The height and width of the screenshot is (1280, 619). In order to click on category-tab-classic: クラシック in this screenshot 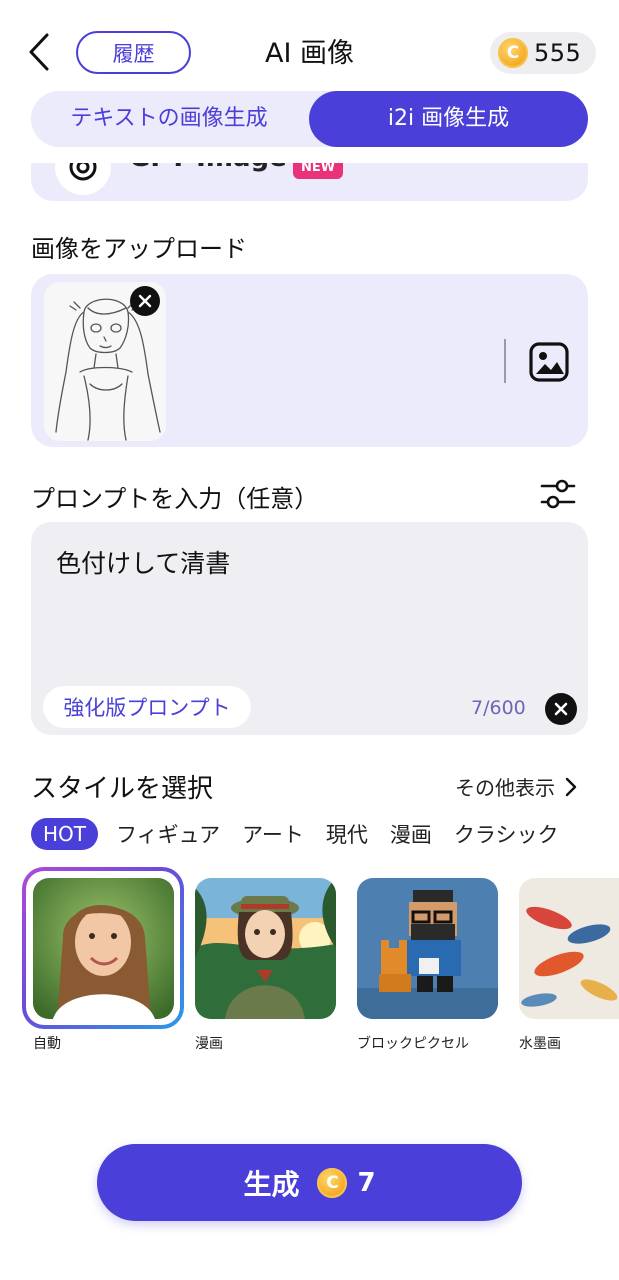, I will do `click(506, 834)`.